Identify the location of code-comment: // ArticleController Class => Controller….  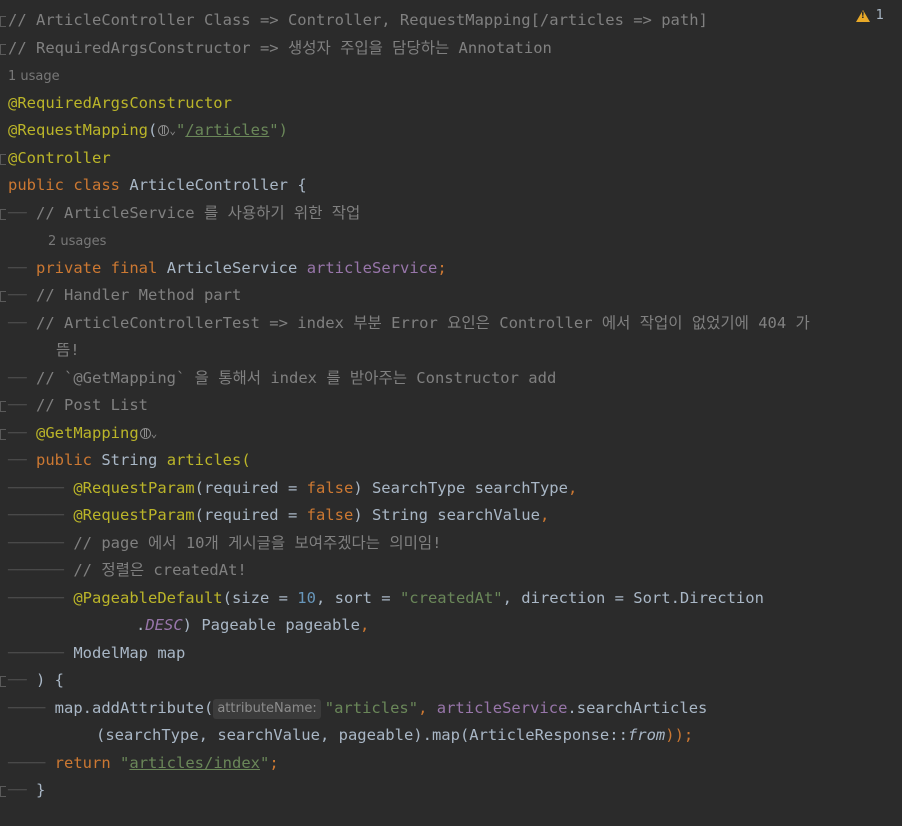
(358, 20).